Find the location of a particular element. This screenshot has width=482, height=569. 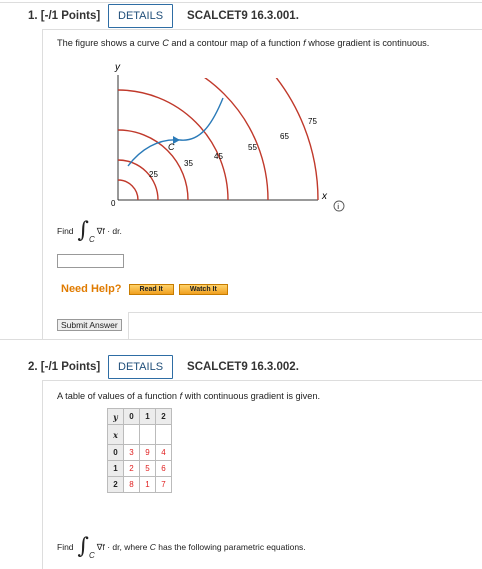

q2-find-label: Find is located at coordinates (65, 547).